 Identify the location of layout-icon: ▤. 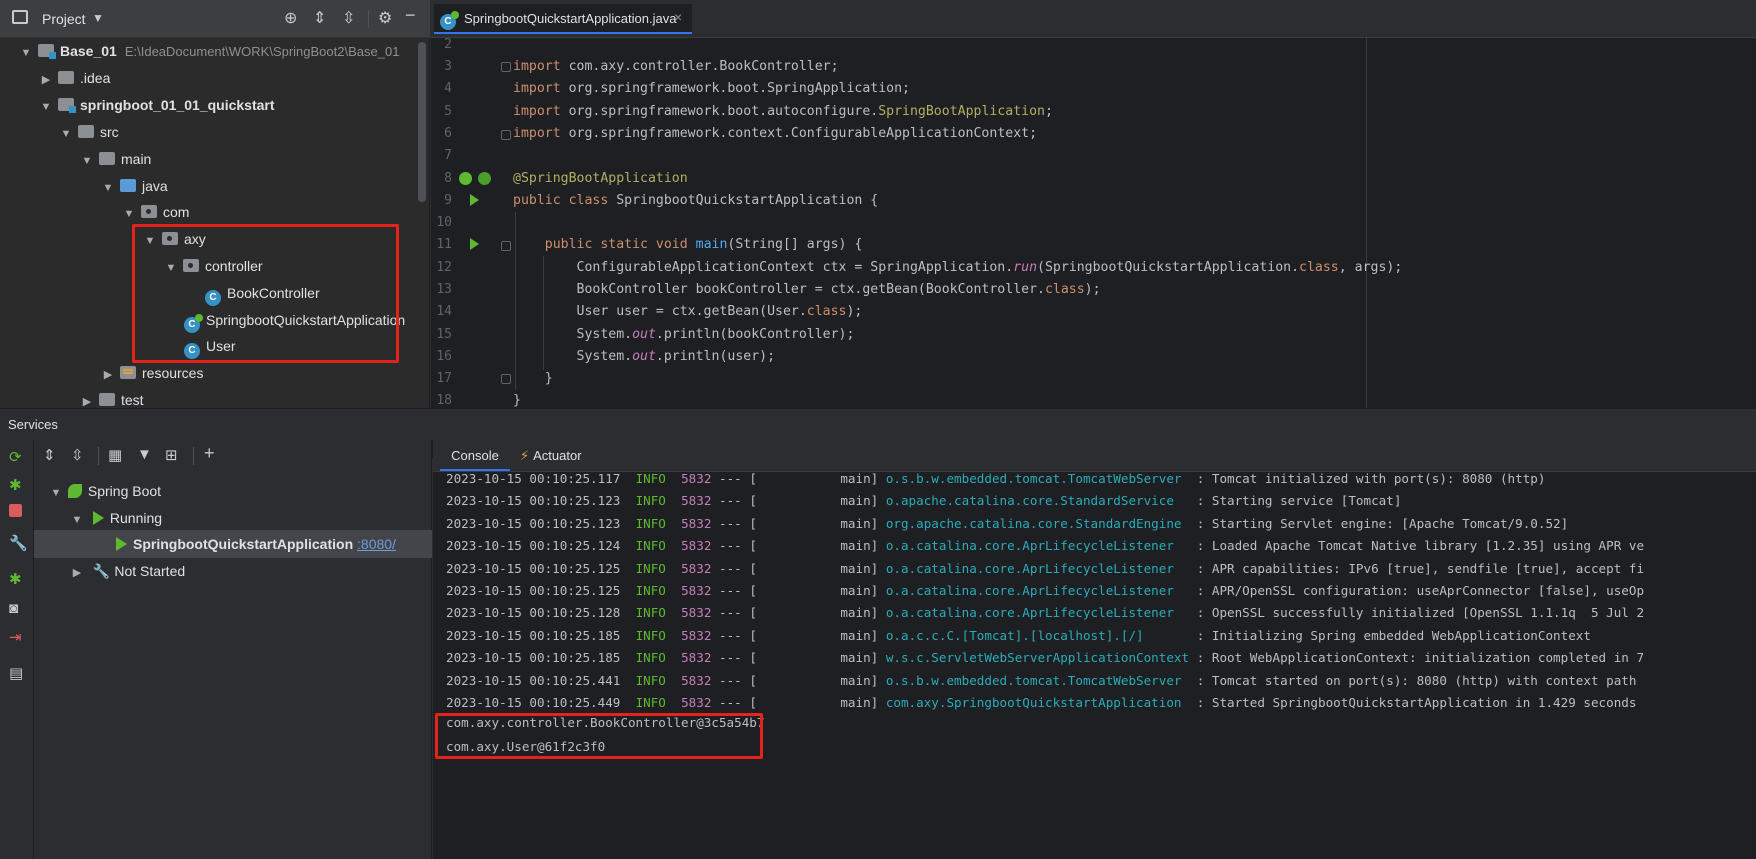
(16, 673).